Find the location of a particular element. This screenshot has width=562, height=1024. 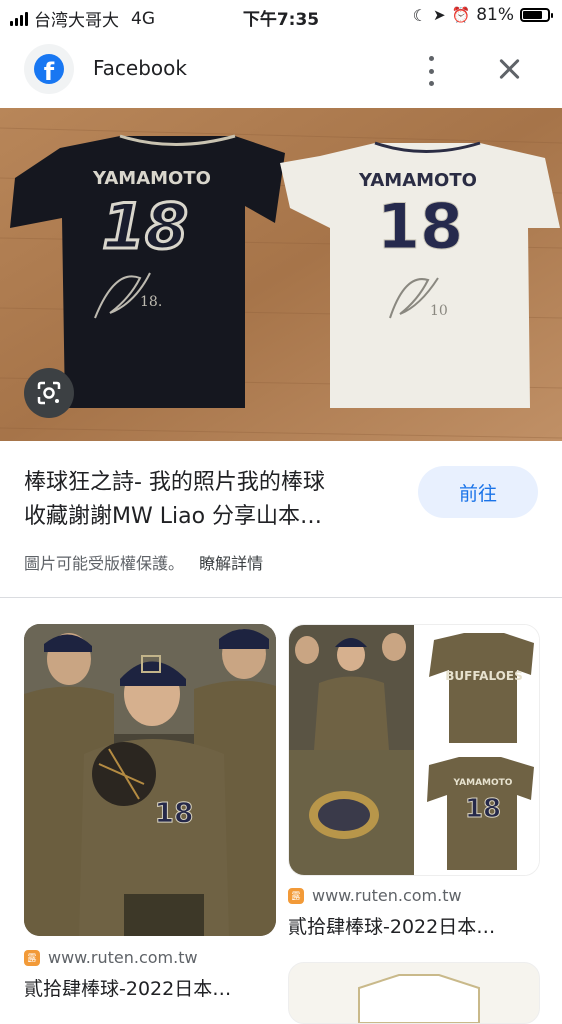

jersey-collage-photo: BUFFALOES YAMAMOTO 18 is located at coordinates (414, 750).